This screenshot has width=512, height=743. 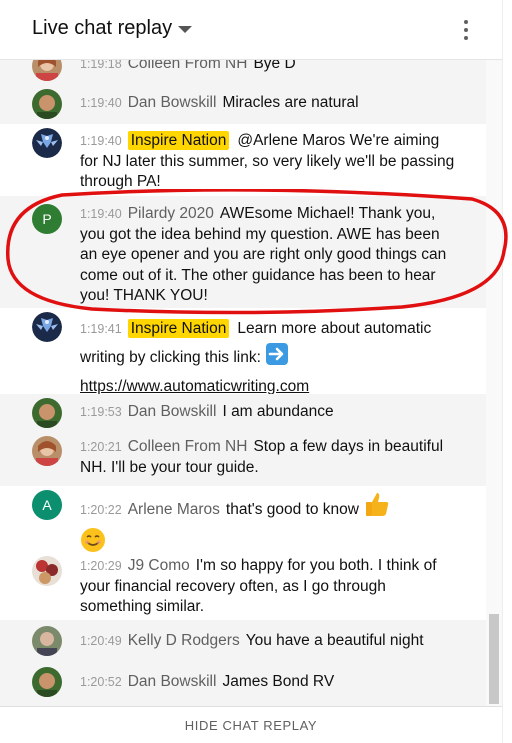 I want to click on timestamp: 1:20:49, so click(x=101, y=641).